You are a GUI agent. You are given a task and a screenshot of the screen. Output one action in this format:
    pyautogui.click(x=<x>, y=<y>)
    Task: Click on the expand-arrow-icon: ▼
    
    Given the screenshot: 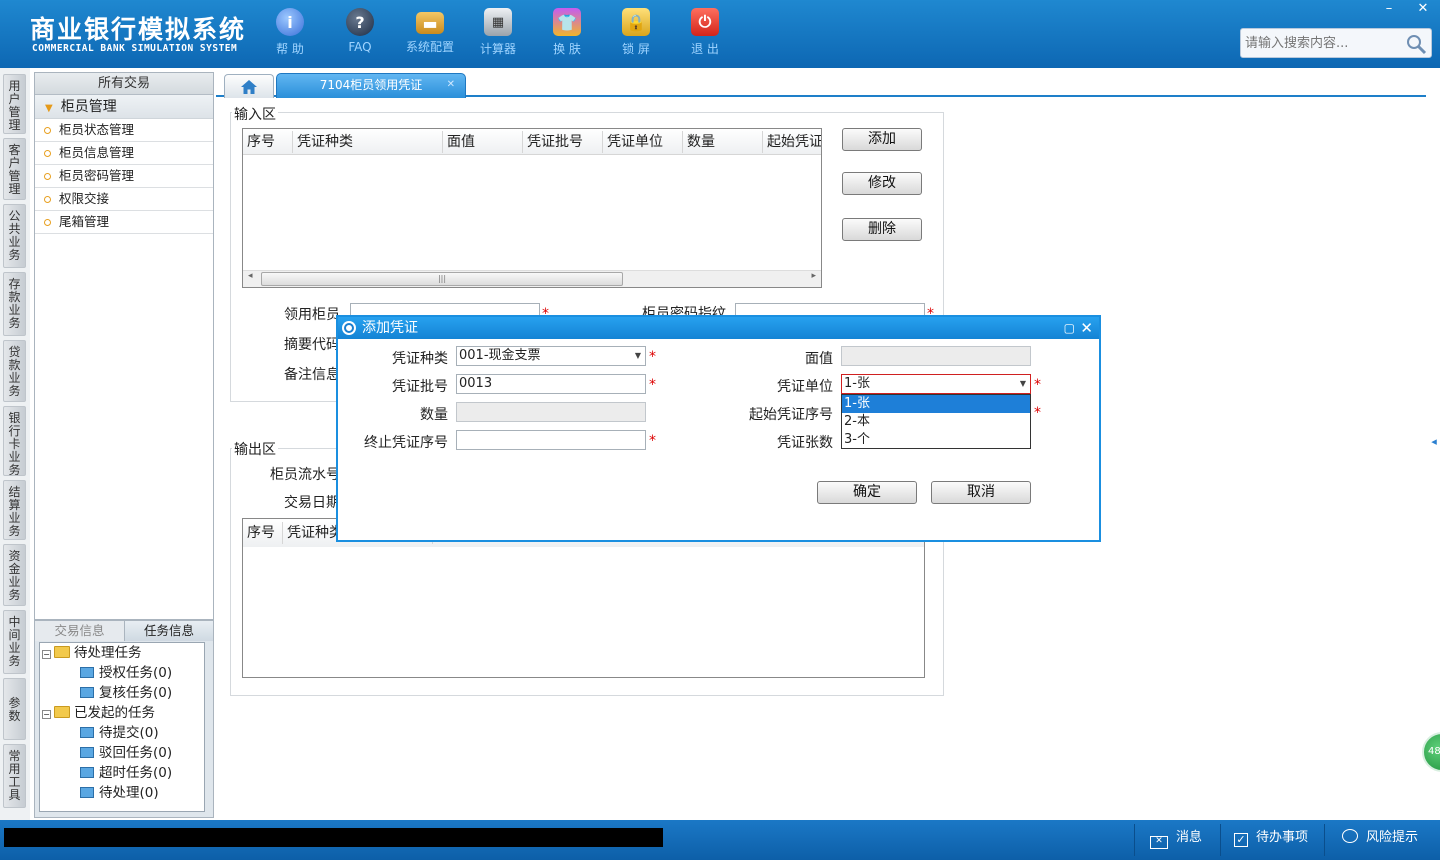 What is the action you would take?
    pyautogui.click(x=49, y=108)
    